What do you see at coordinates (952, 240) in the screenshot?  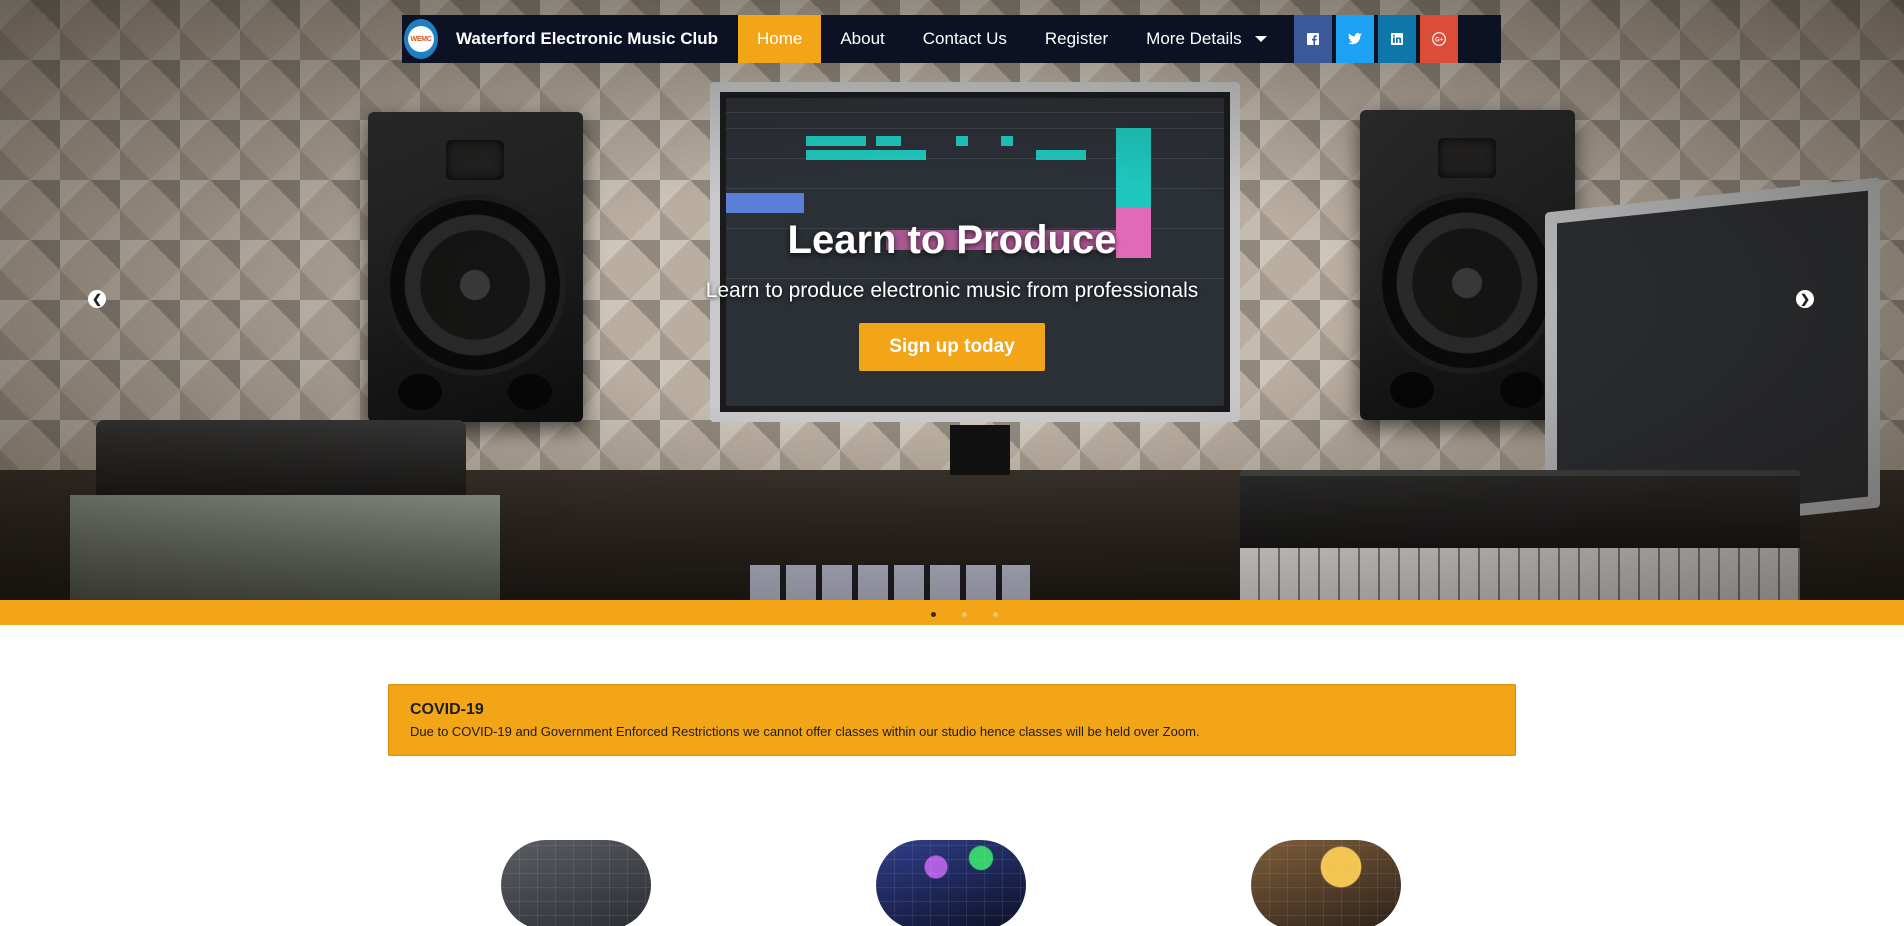 I see `hero-title: Learn to Produce` at bounding box center [952, 240].